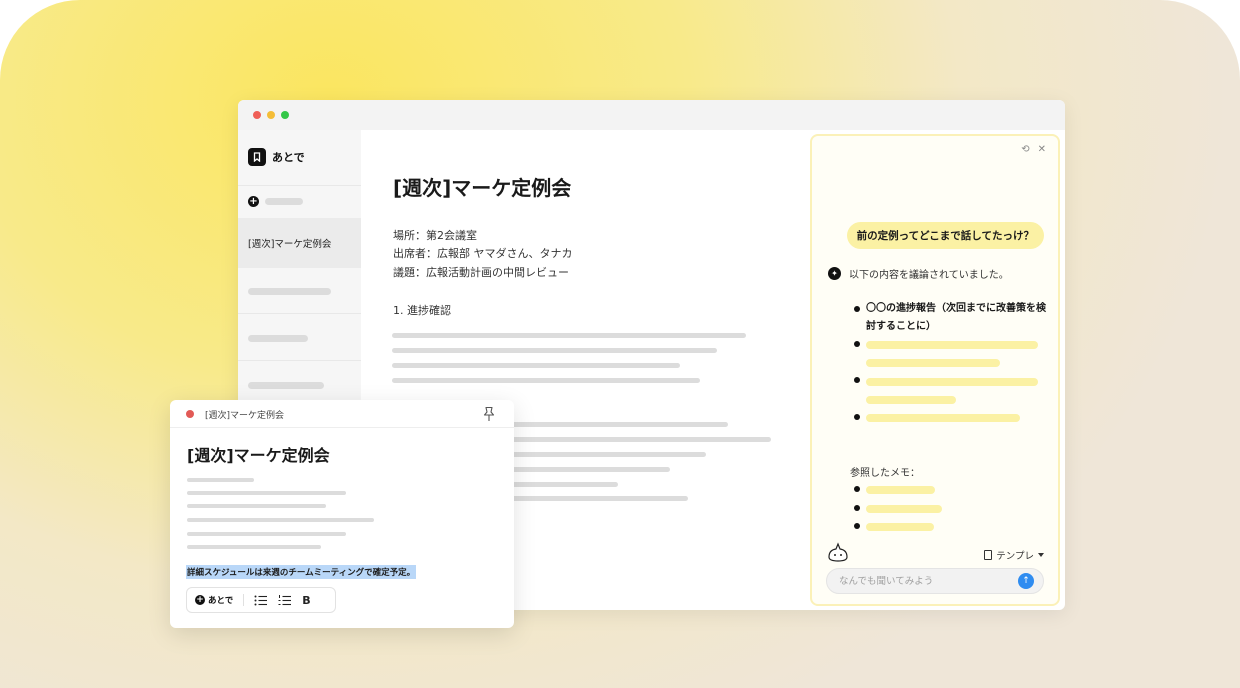  I want to click on ai-answer-intro: ✦ 以下の内容を議論されていました。, so click(918, 273).